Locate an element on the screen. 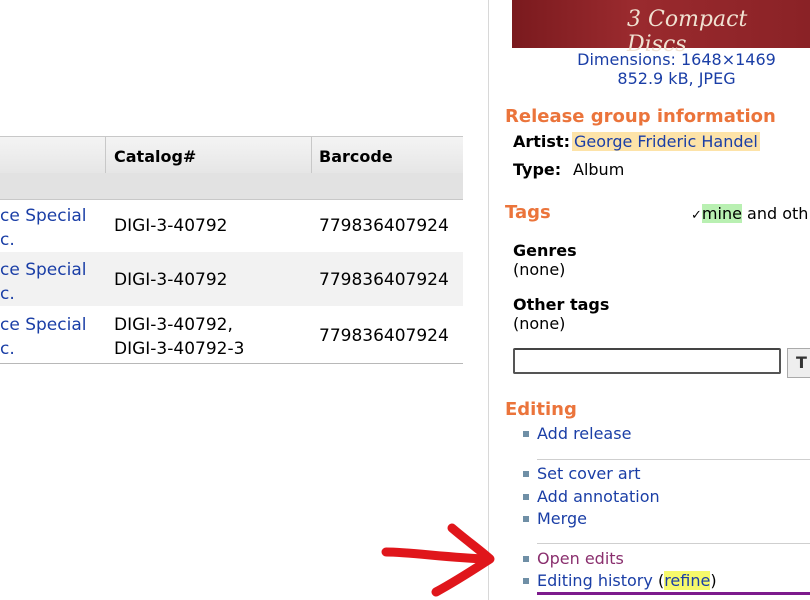 This screenshot has width=810, height=600. add-annotation-link: Add annotation is located at coordinates (598, 496).